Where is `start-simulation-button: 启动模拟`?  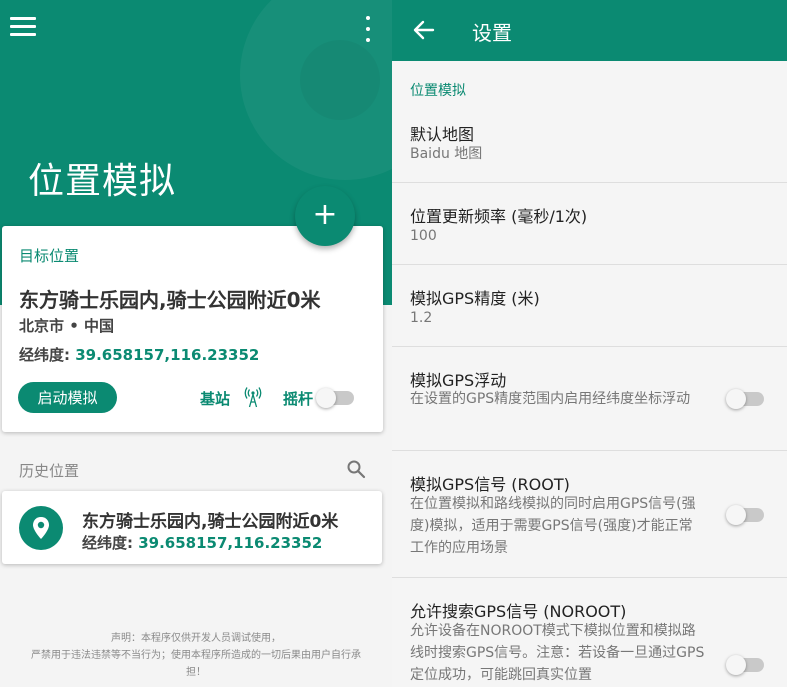
start-simulation-button: 启动模拟 is located at coordinates (67, 397).